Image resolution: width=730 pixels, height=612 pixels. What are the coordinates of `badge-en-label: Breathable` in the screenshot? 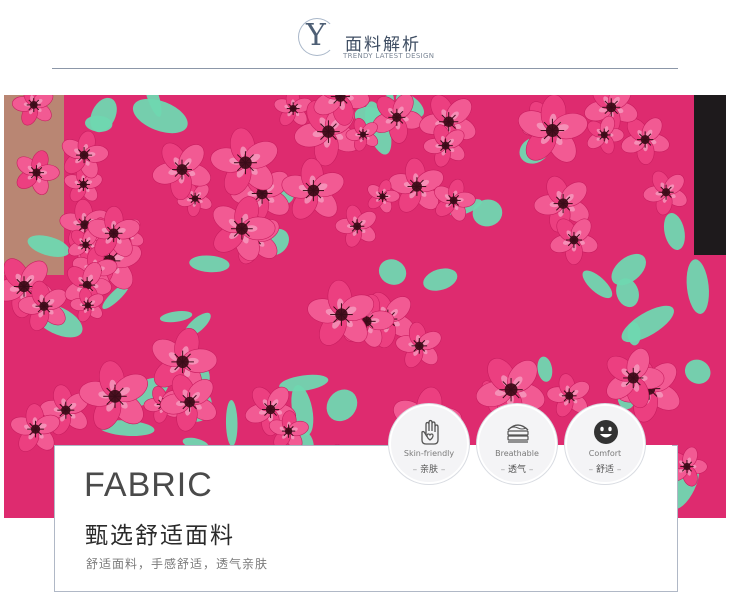 It's located at (517, 453).